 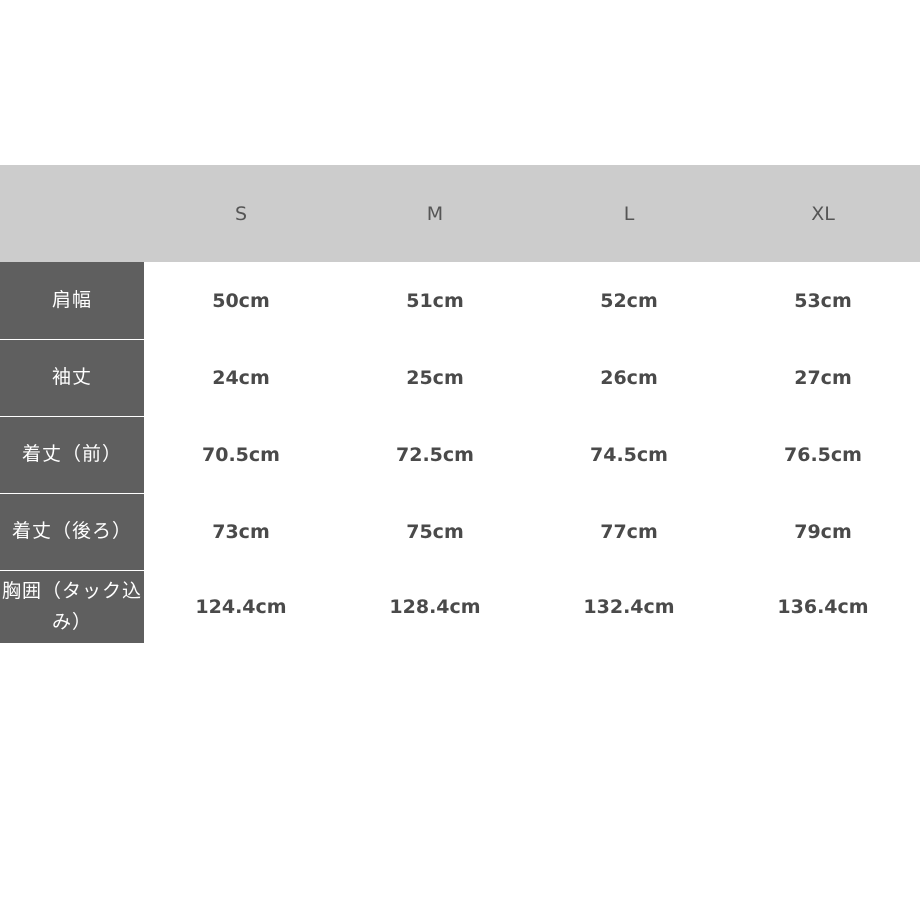 I want to click on value-cell: 74.5cm, so click(x=629, y=454).